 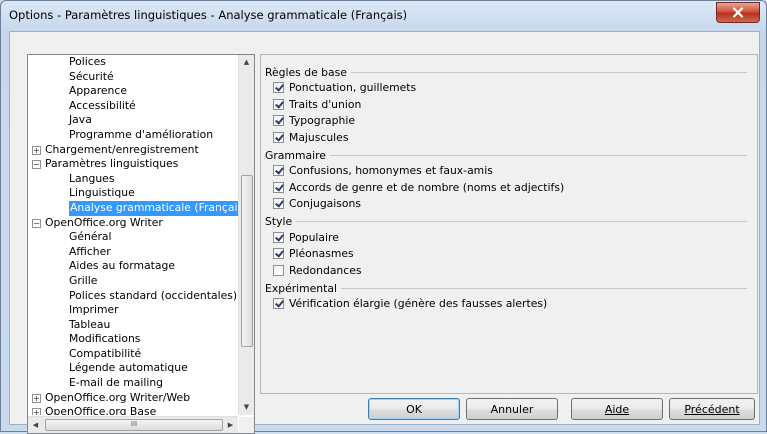 I want to click on option-checkbox-row: Traits d'union, so click(x=317, y=104).